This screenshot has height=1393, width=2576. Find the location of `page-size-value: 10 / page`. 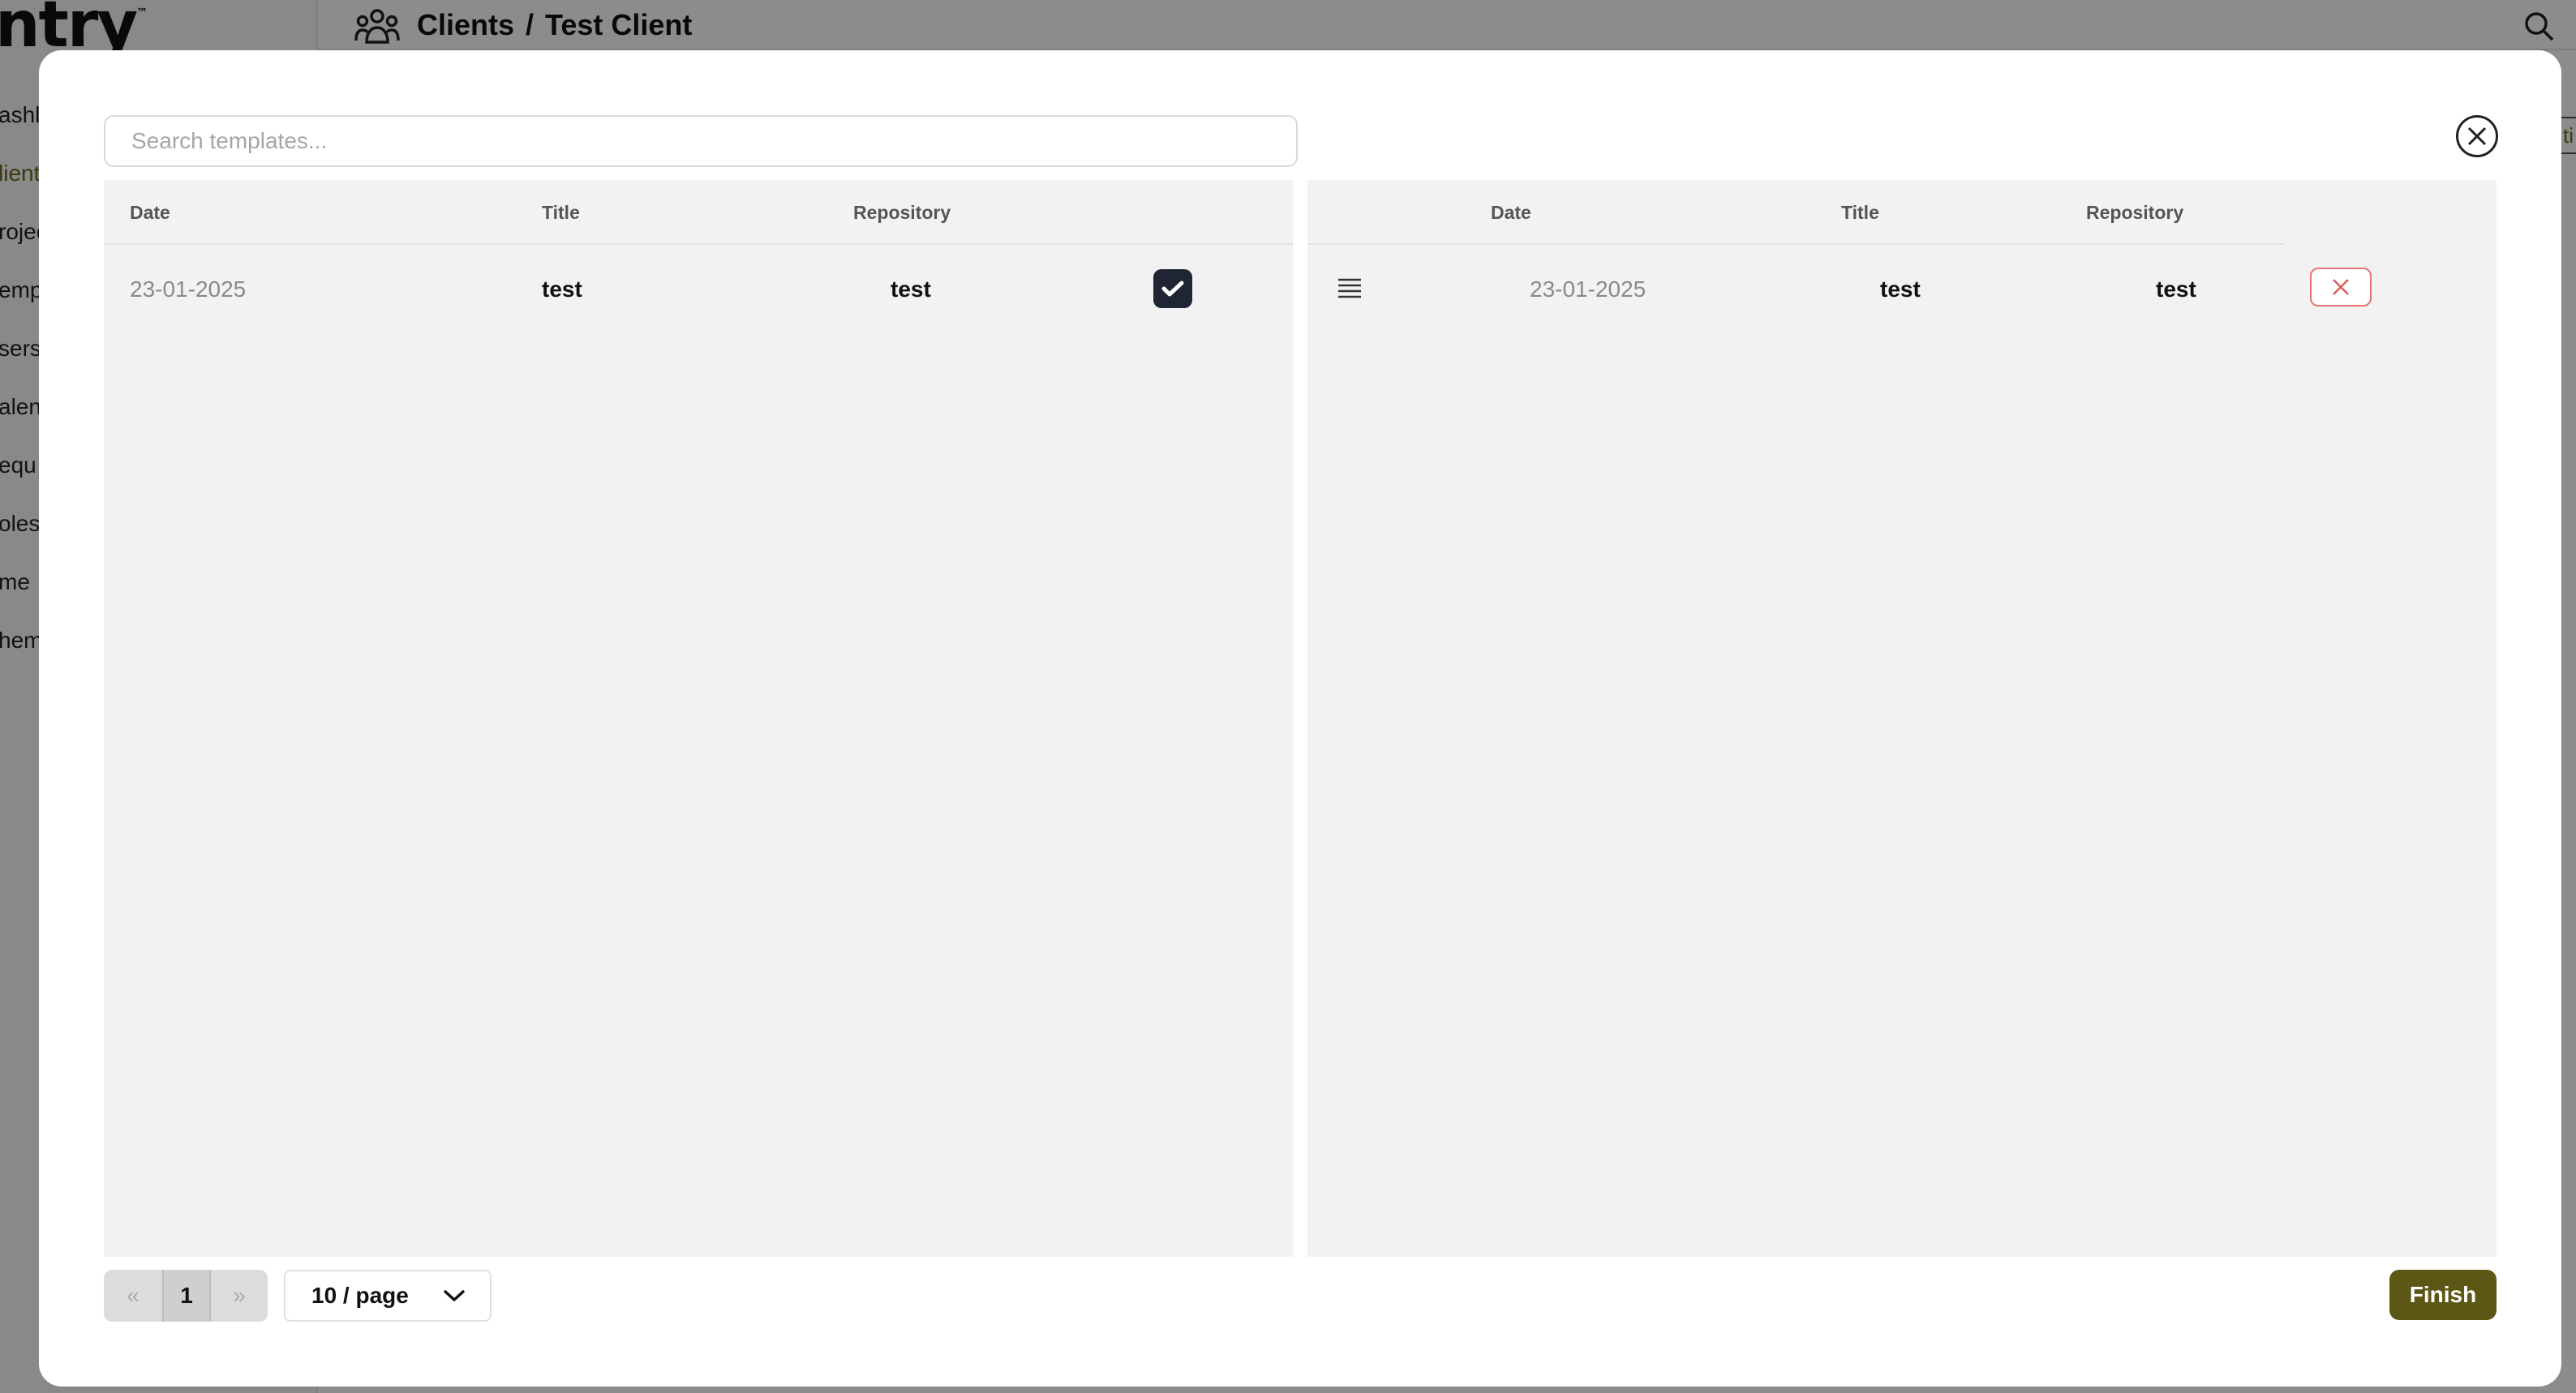

page-size-value: 10 / page is located at coordinates (360, 1296).